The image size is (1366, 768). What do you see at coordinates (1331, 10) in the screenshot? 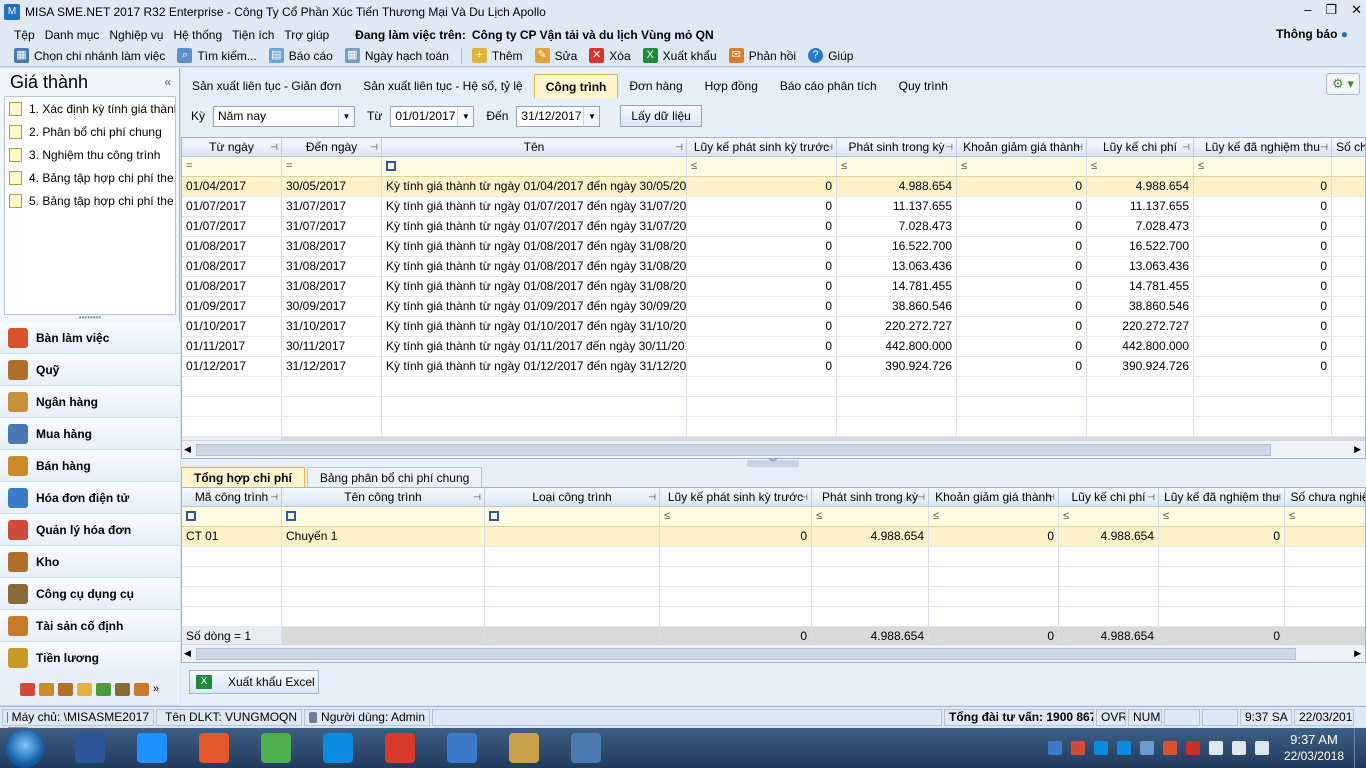
I see `restore-icon: ❐` at bounding box center [1331, 10].